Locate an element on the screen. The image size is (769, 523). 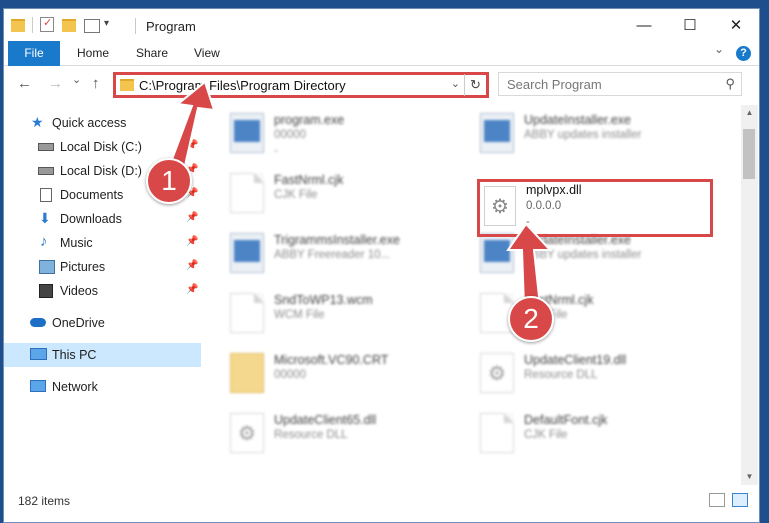
ribbon-expand-icon: ⌄ is located at coordinates (719, 49).